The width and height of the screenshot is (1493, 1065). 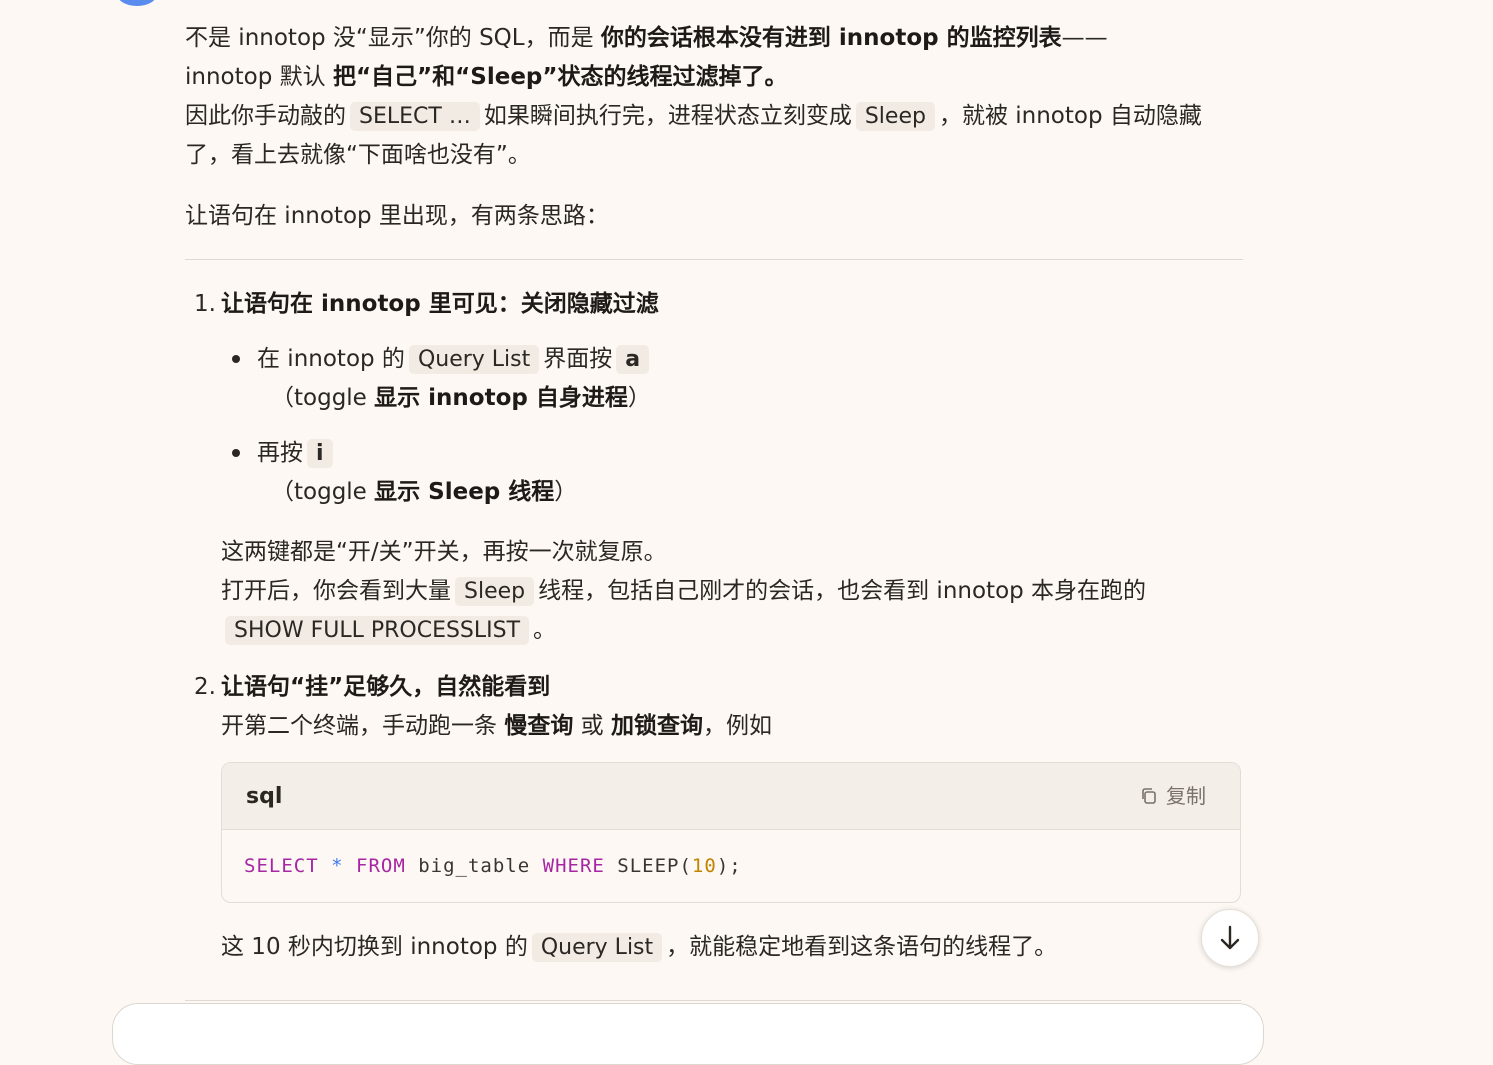 I want to click on step-text: 开第二个终端，手动跑一条, so click(x=363, y=726).